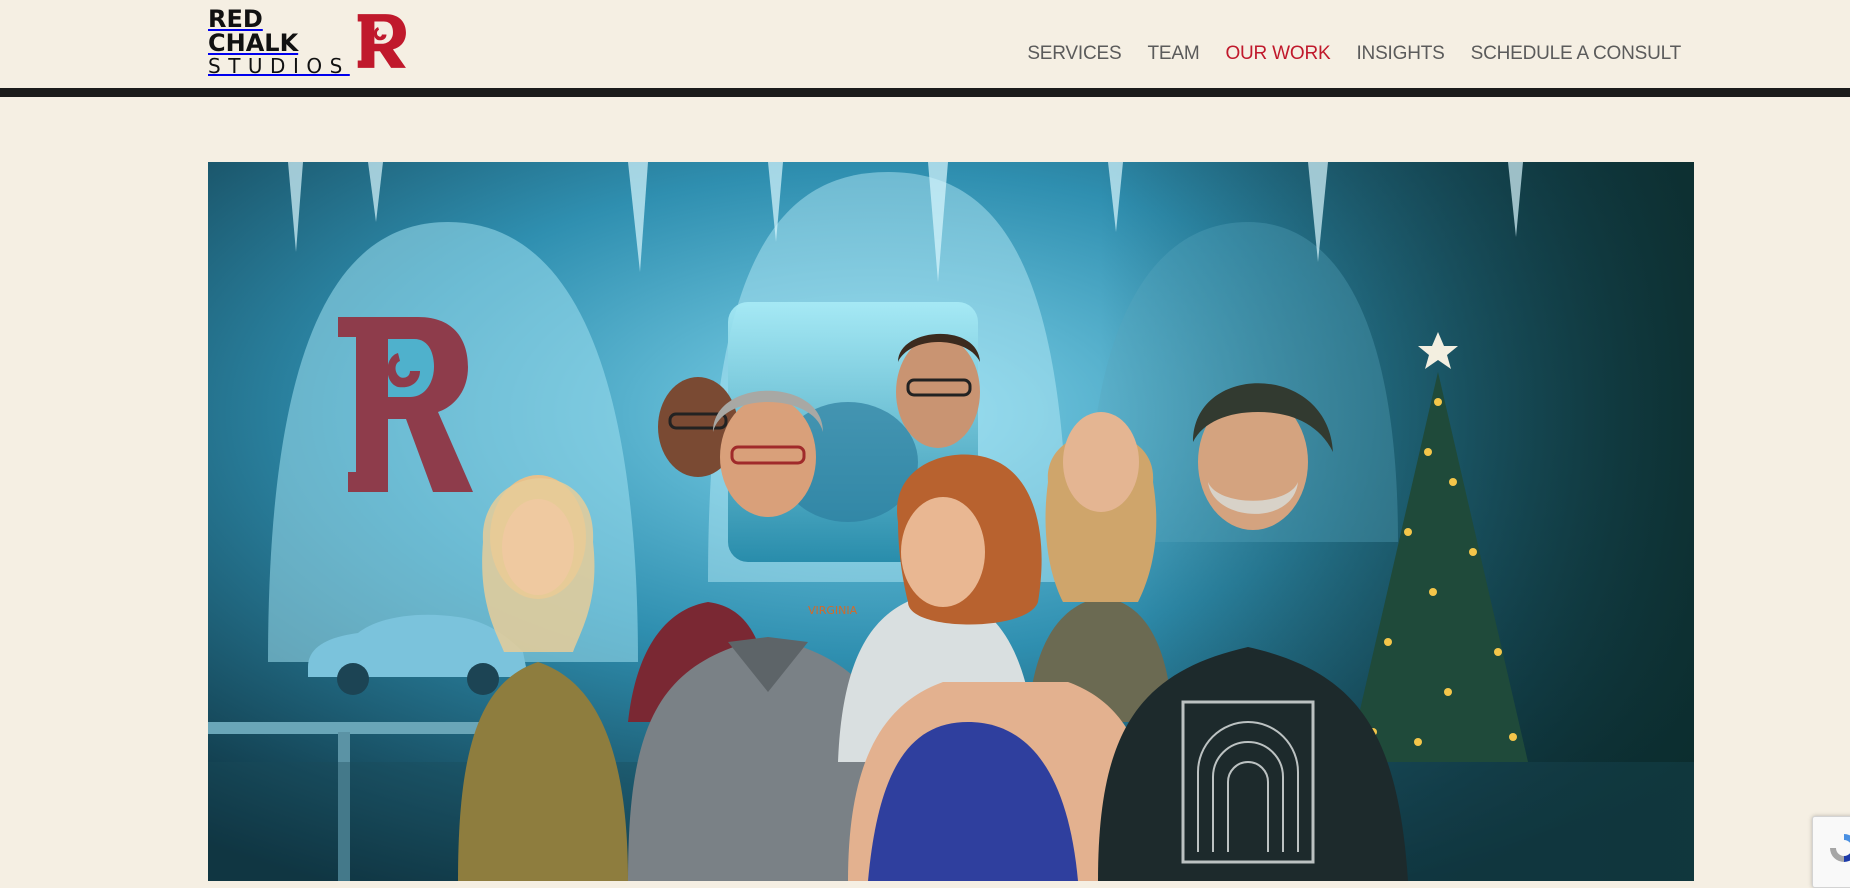  I want to click on nav-insights: INSIGHTS, so click(1400, 54).